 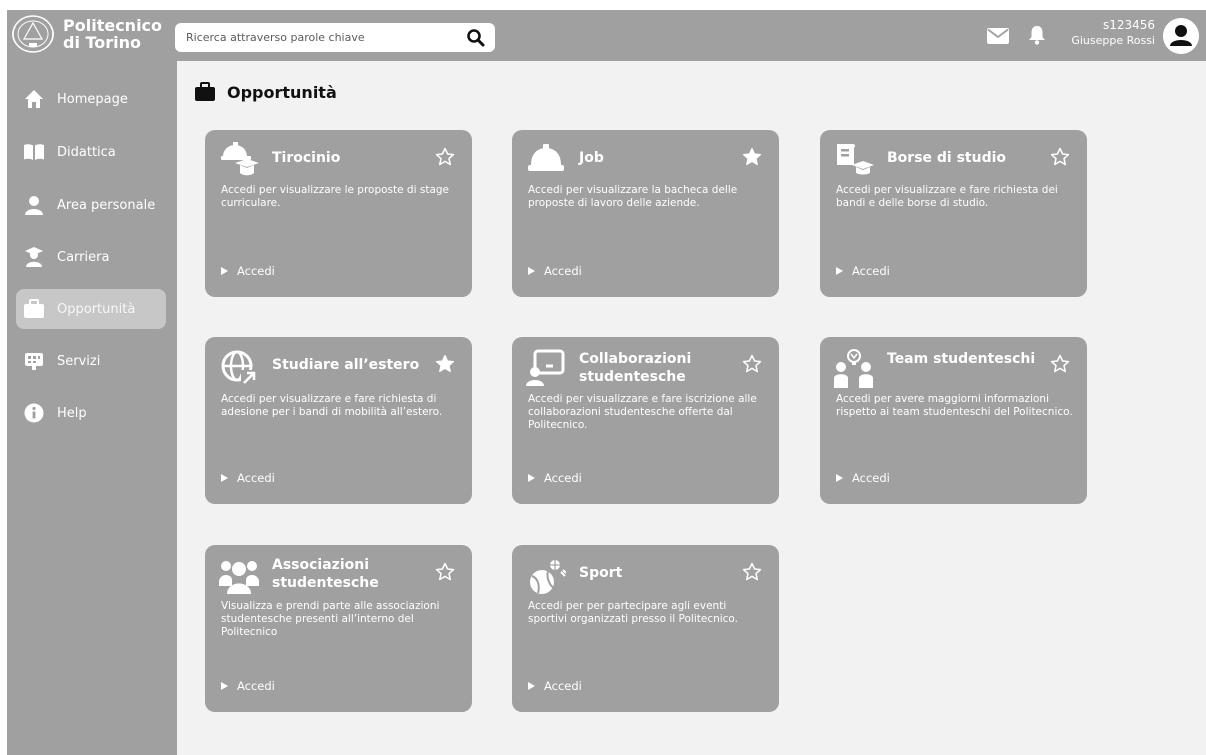 I want to click on services-icon, so click(x=34, y=361).